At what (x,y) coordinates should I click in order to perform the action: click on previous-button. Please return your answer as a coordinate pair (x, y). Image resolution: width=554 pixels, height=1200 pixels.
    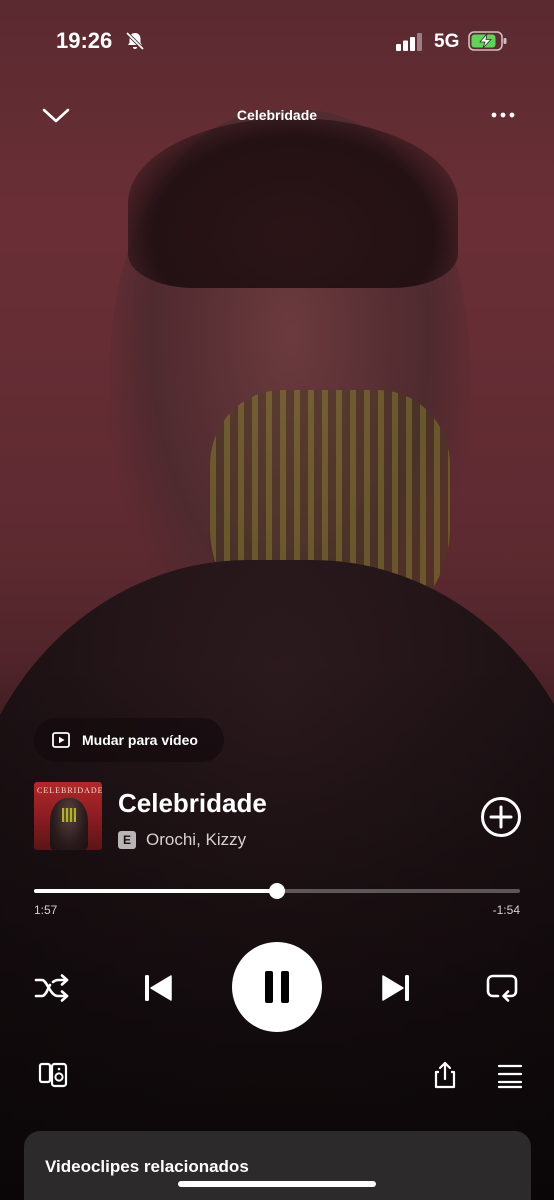
    Looking at the image, I should click on (158, 988).